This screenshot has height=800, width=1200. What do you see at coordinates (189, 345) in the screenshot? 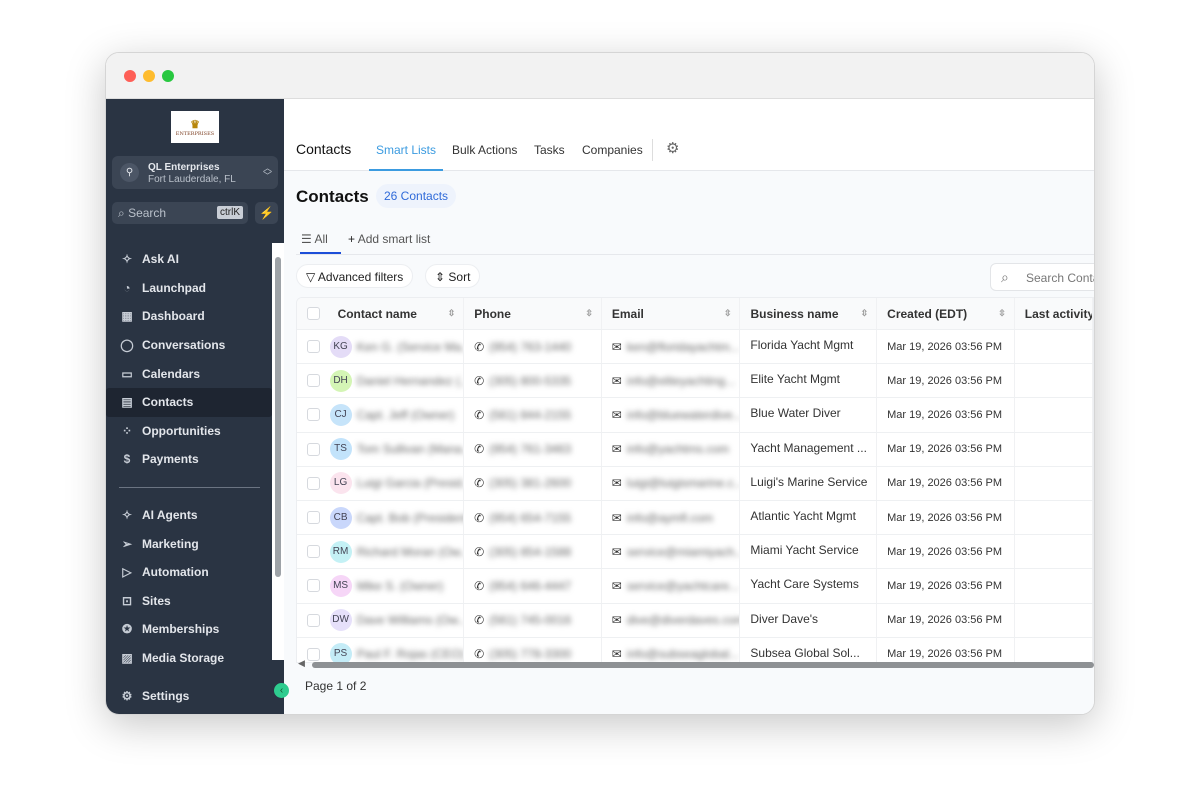
I see `sidebar-item-conversations: ◯ Conversations` at bounding box center [189, 345].